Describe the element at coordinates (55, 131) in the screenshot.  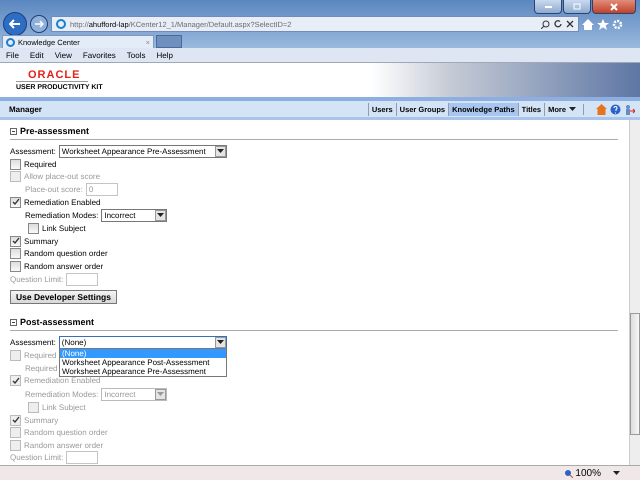
I see `section-title: Pre-assessment` at that location.